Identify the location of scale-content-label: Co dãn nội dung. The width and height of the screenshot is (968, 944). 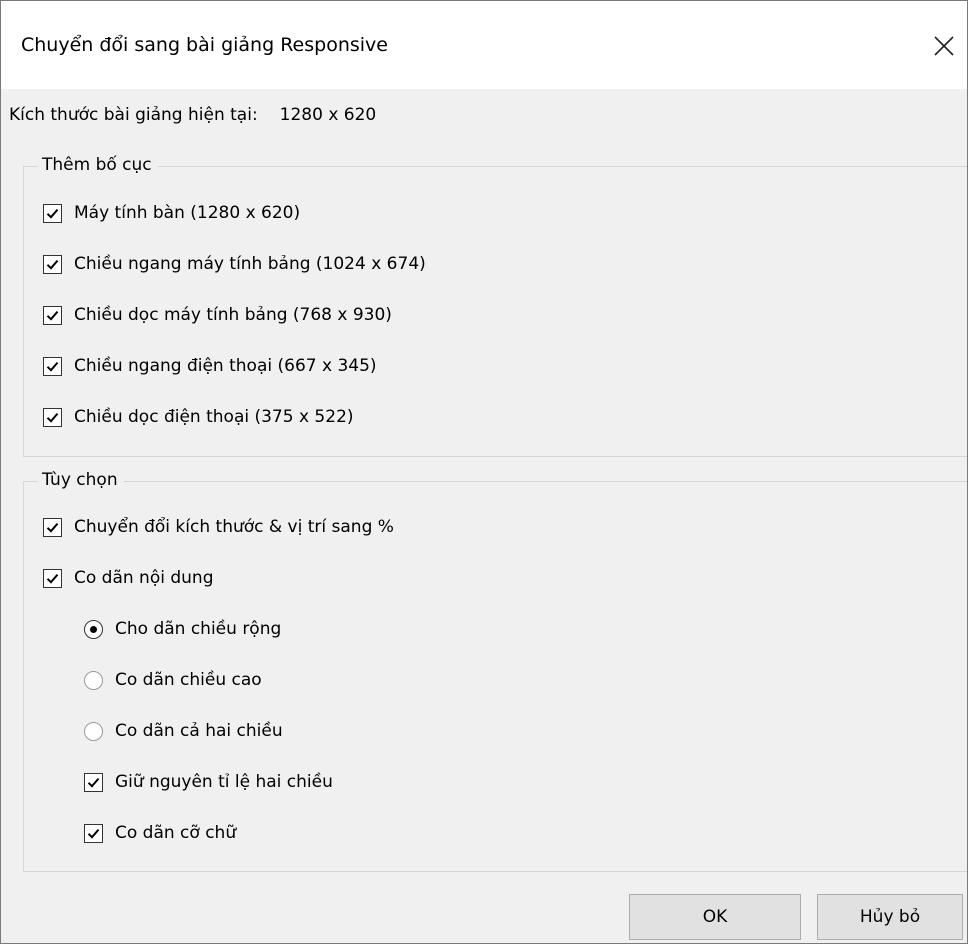
(144, 578).